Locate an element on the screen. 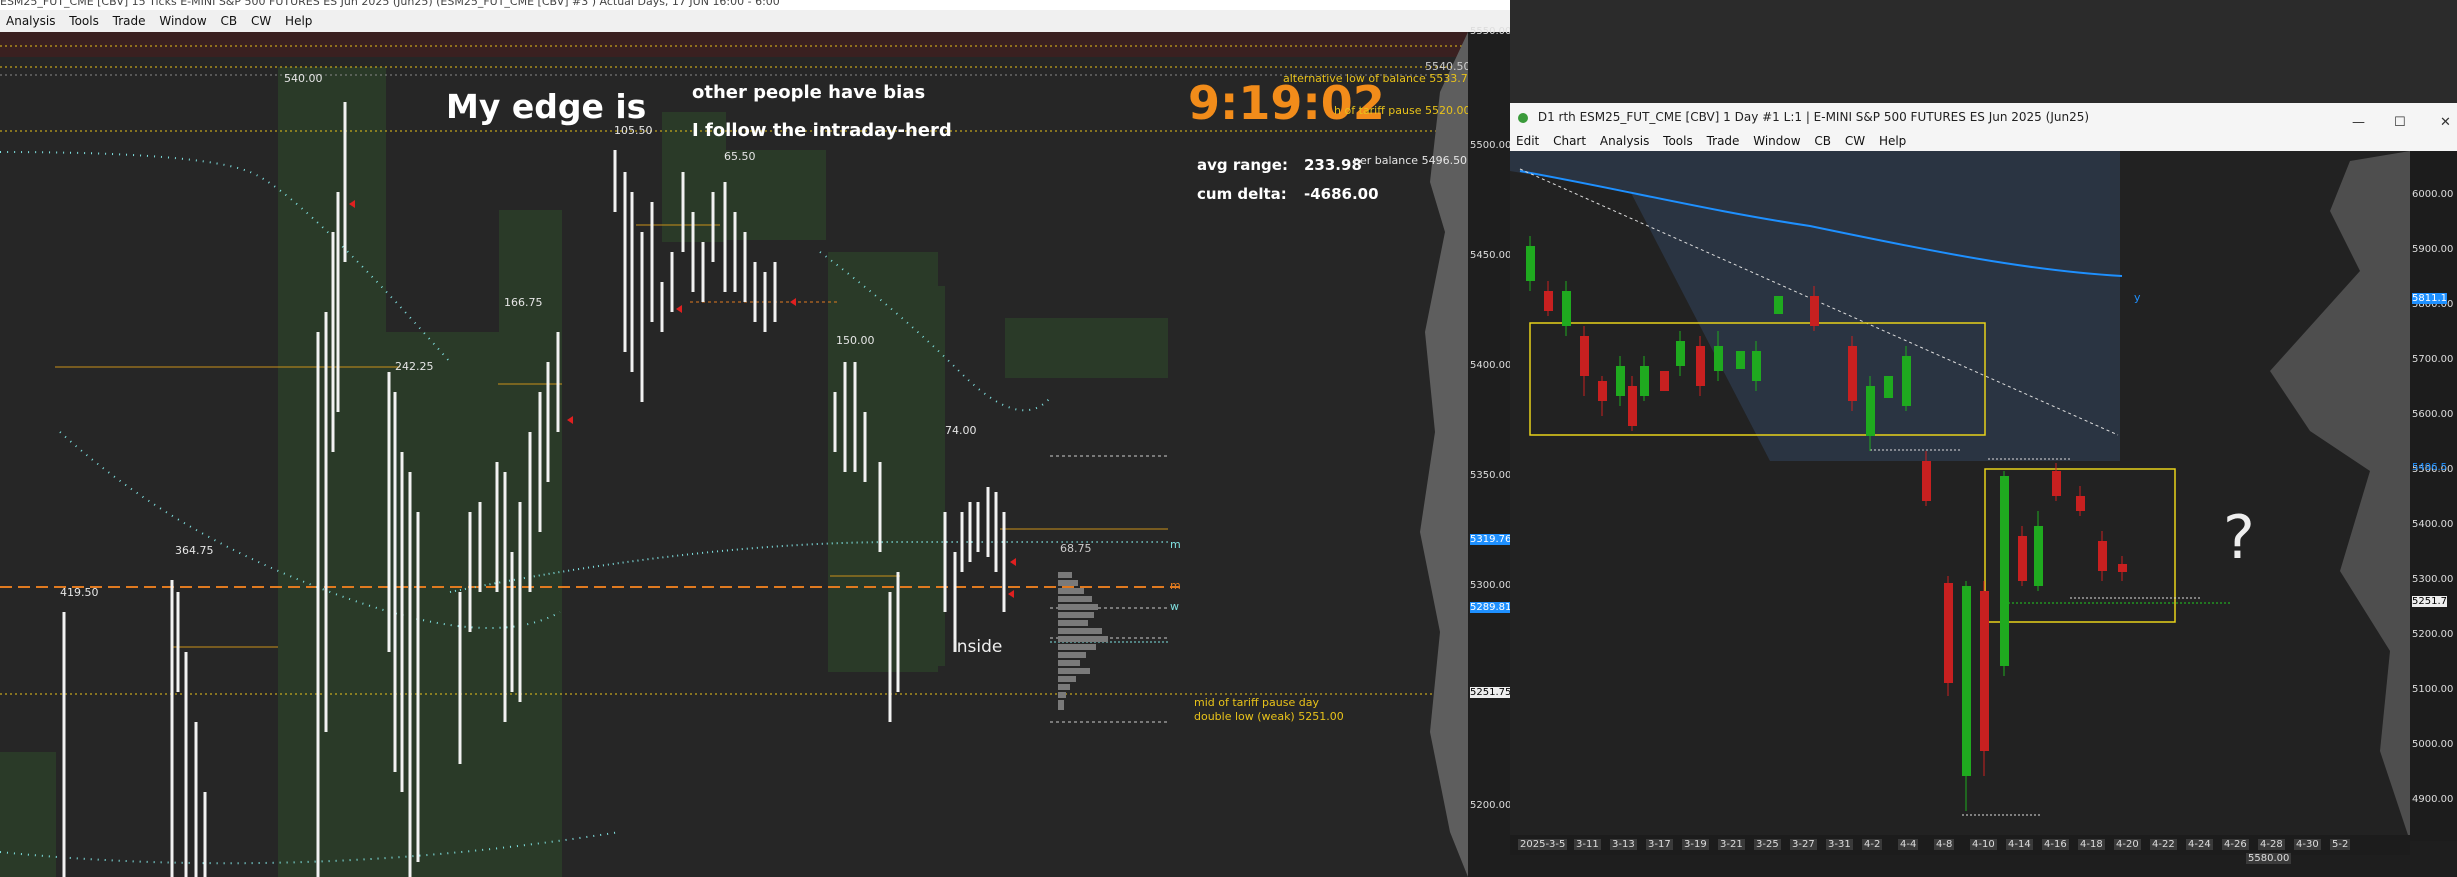  price-tick: 5450.00 is located at coordinates (1490, 255).